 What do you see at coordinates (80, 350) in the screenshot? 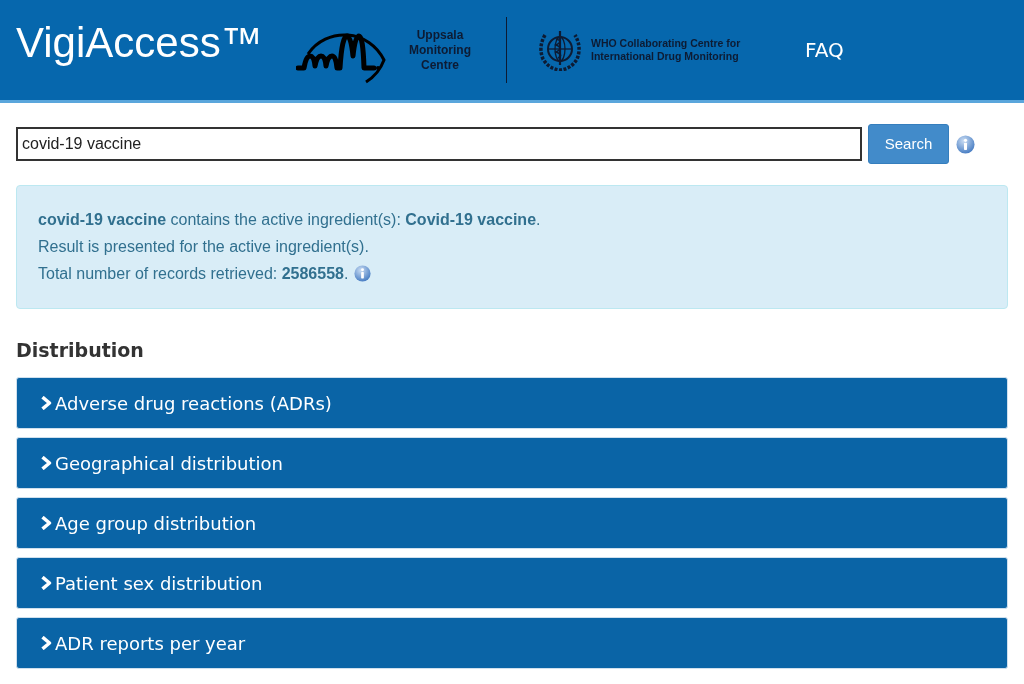
I see `section-heading: Distribution` at bounding box center [80, 350].